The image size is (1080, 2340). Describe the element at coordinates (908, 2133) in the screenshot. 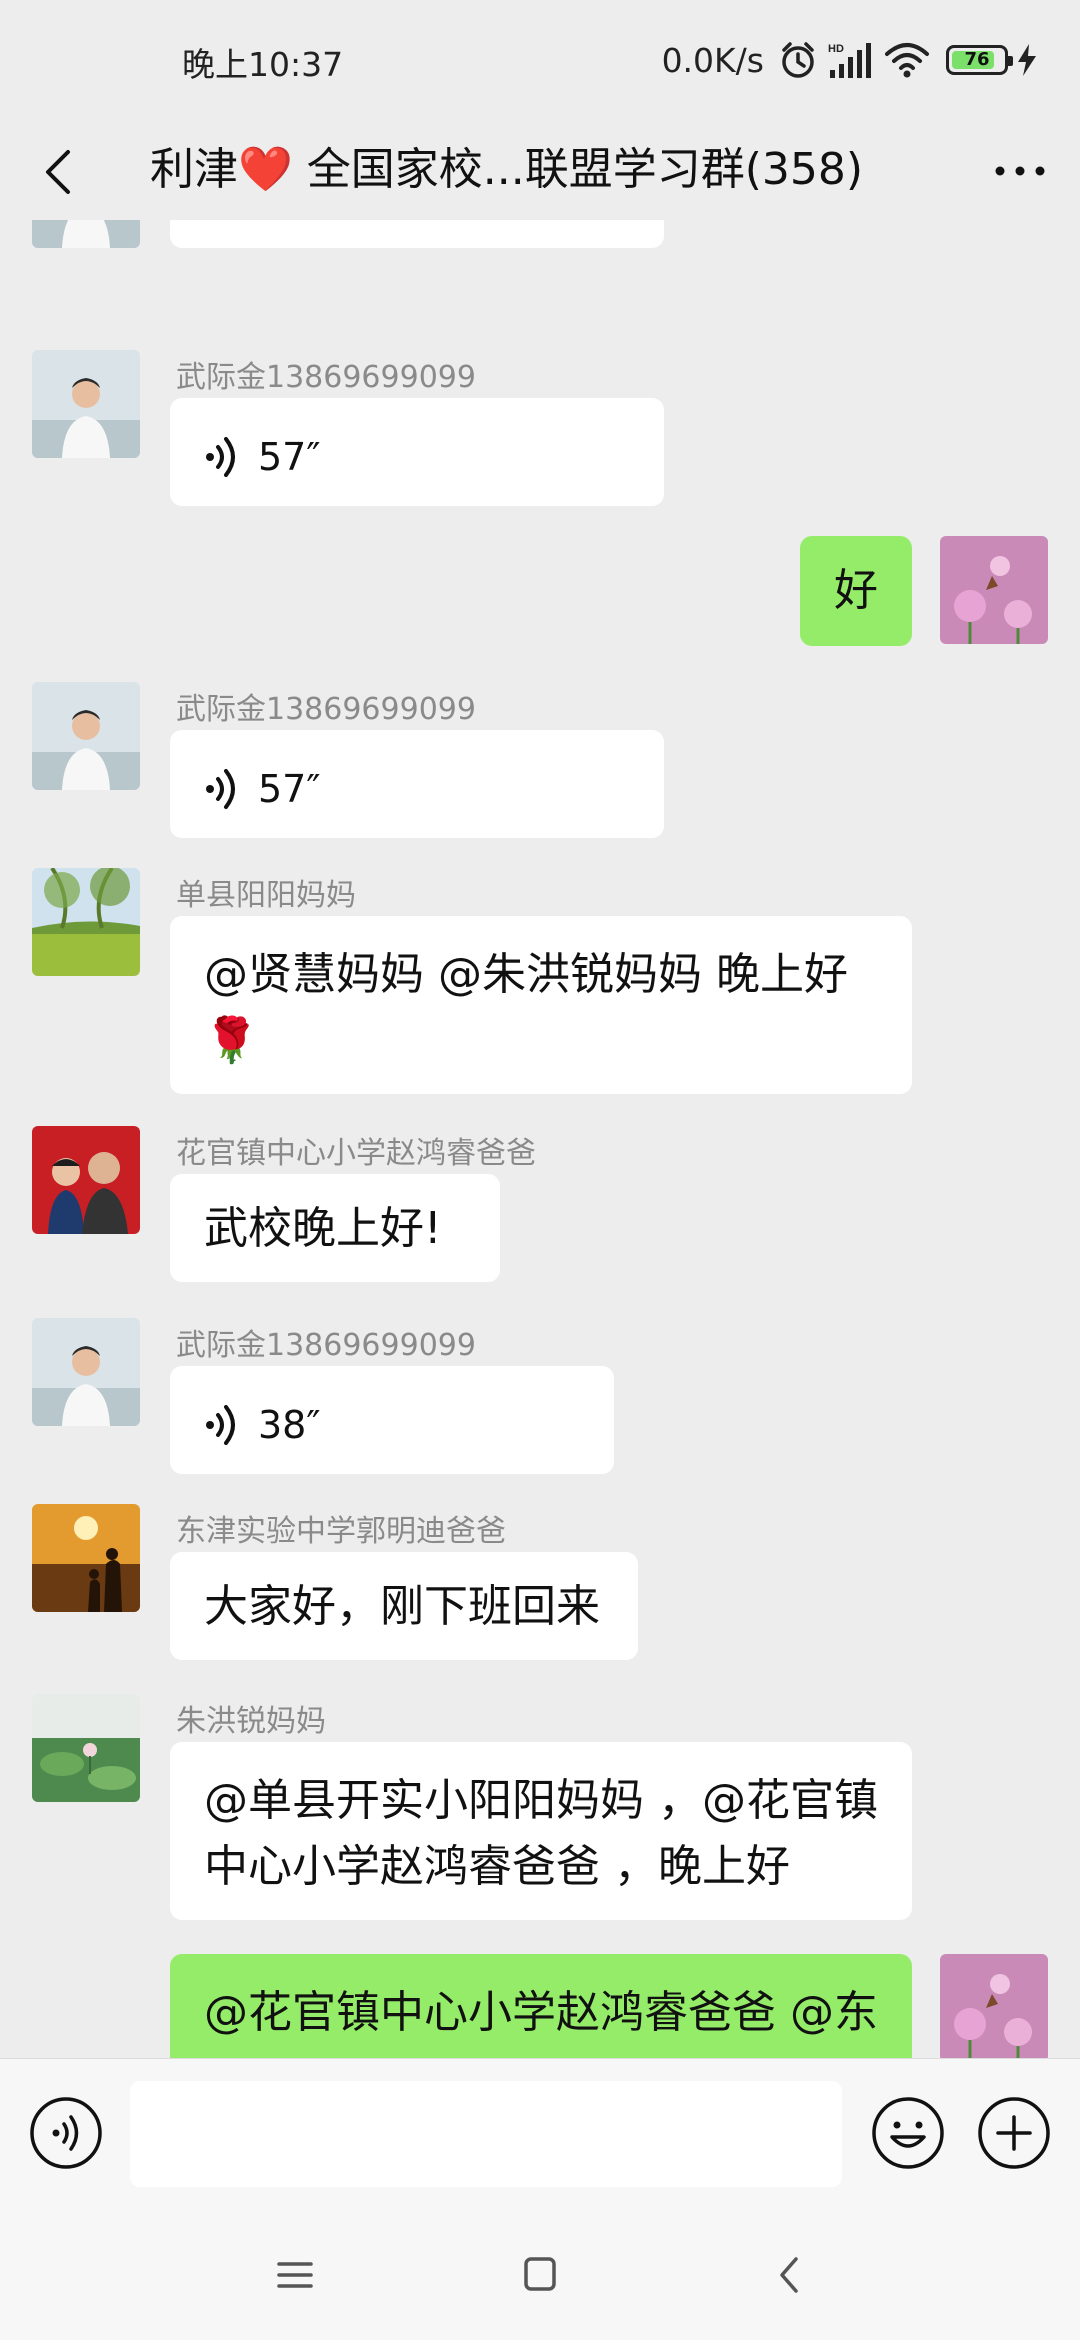

I see `emoji-icon` at that location.